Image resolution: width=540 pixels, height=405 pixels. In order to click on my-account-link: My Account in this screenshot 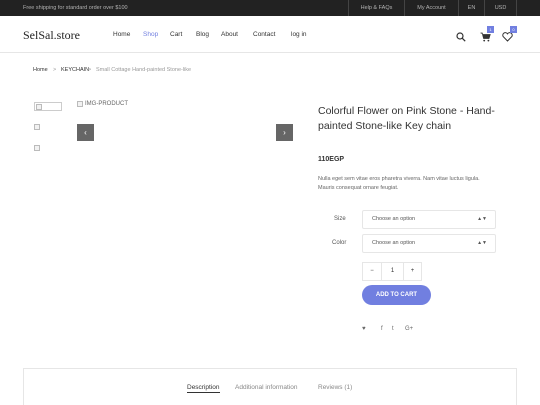, I will do `click(431, 8)`.